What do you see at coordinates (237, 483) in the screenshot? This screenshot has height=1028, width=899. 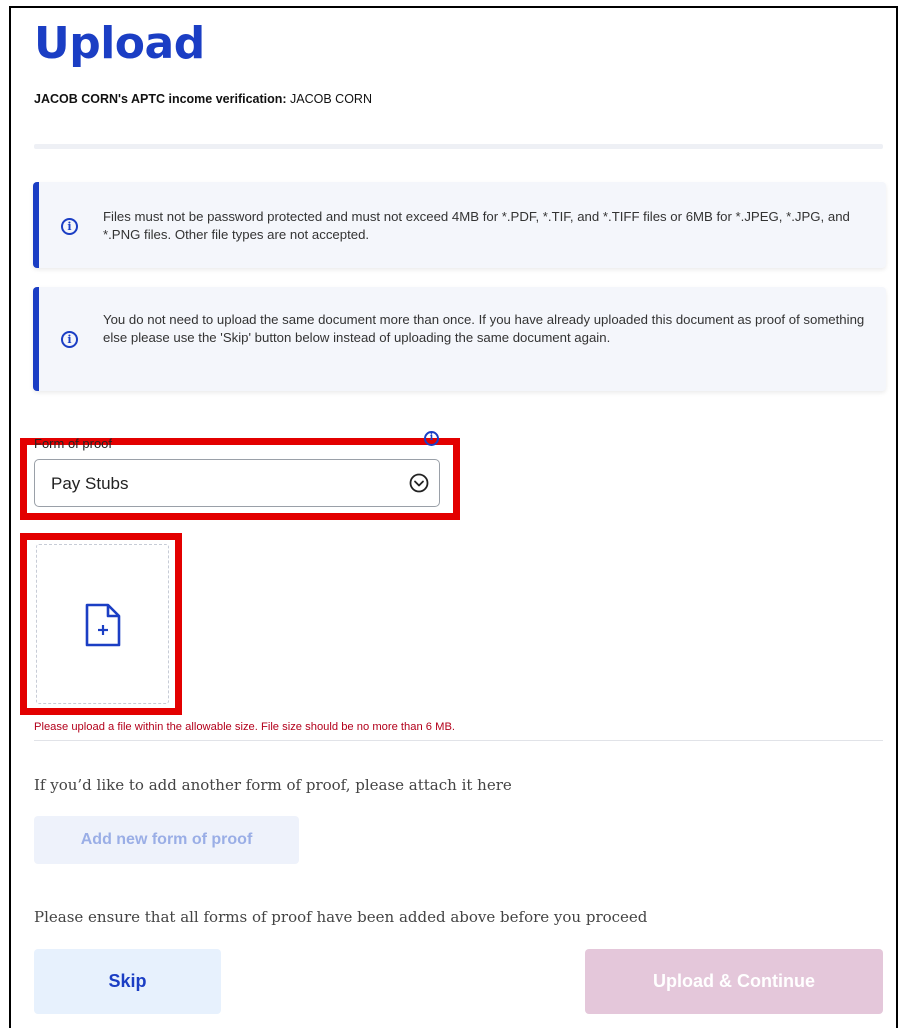 I see `form-of-proof-select: Pay Stubs` at bounding box center [237, 483].